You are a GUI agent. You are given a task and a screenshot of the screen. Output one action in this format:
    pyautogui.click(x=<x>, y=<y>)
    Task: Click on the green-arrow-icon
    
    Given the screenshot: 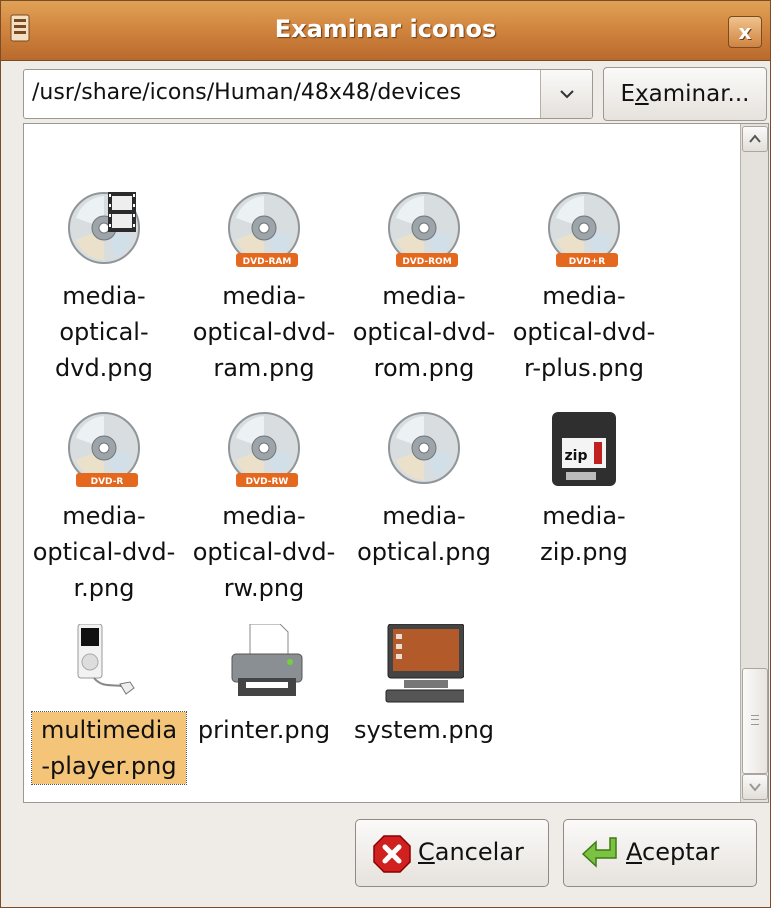 What is the action you would take?
    pyautogui.click(x=599, y=852)
    